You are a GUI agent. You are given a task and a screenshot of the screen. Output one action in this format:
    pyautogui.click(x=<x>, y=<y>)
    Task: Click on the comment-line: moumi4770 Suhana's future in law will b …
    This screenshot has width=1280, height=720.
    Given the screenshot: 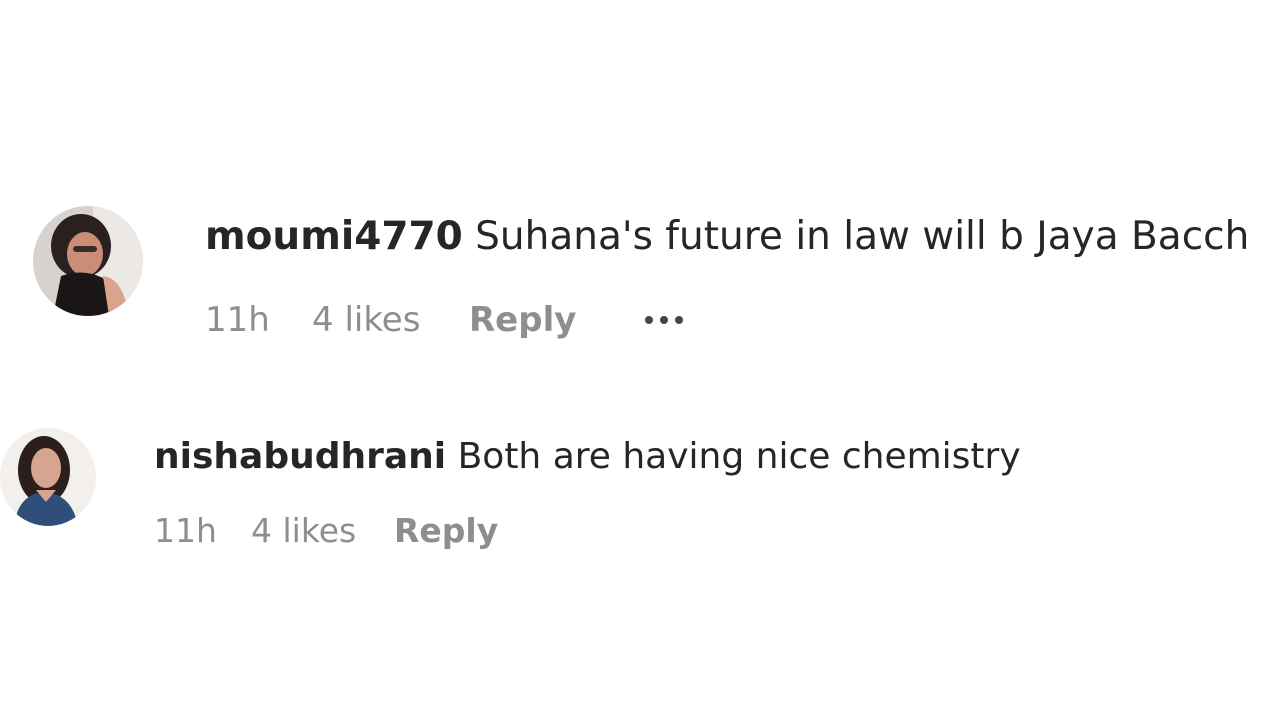 What is the action you would take?
    pyautogui.click(x=727, y=236)
    